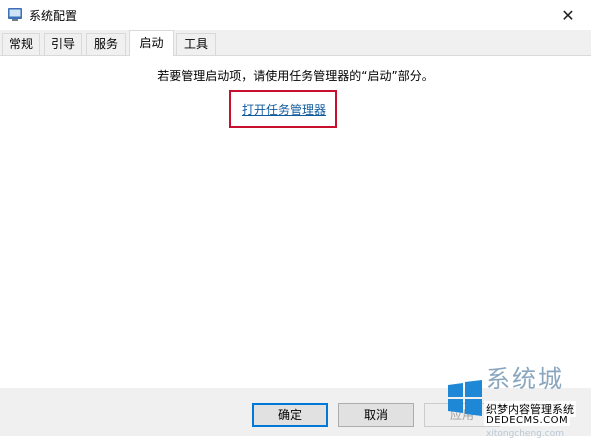 The width and height of the screenshot is (591, 439). I want to click on windows-logo-icon, so click(465, 398).